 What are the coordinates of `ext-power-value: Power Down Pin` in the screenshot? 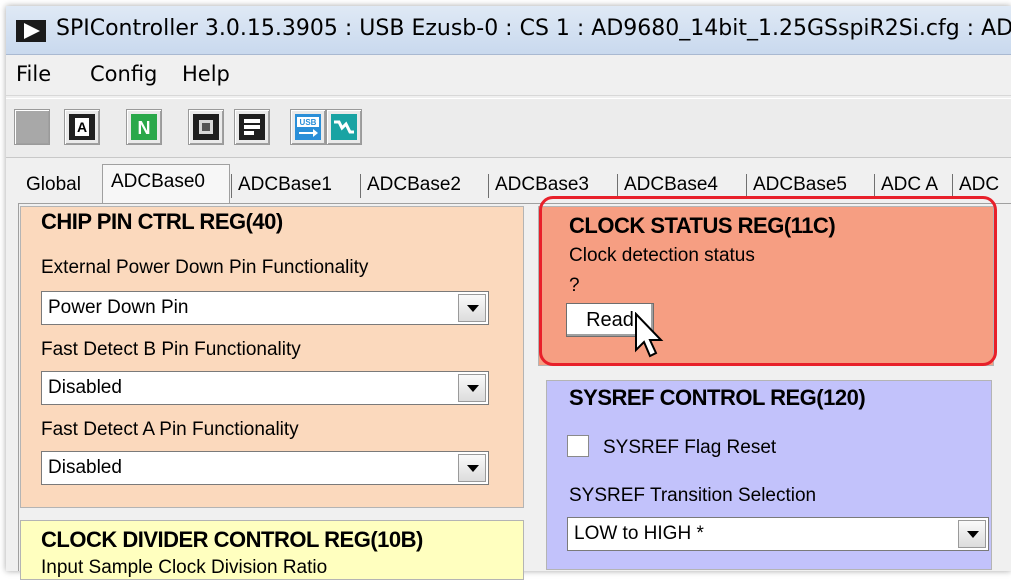 It's located at (118, 307).